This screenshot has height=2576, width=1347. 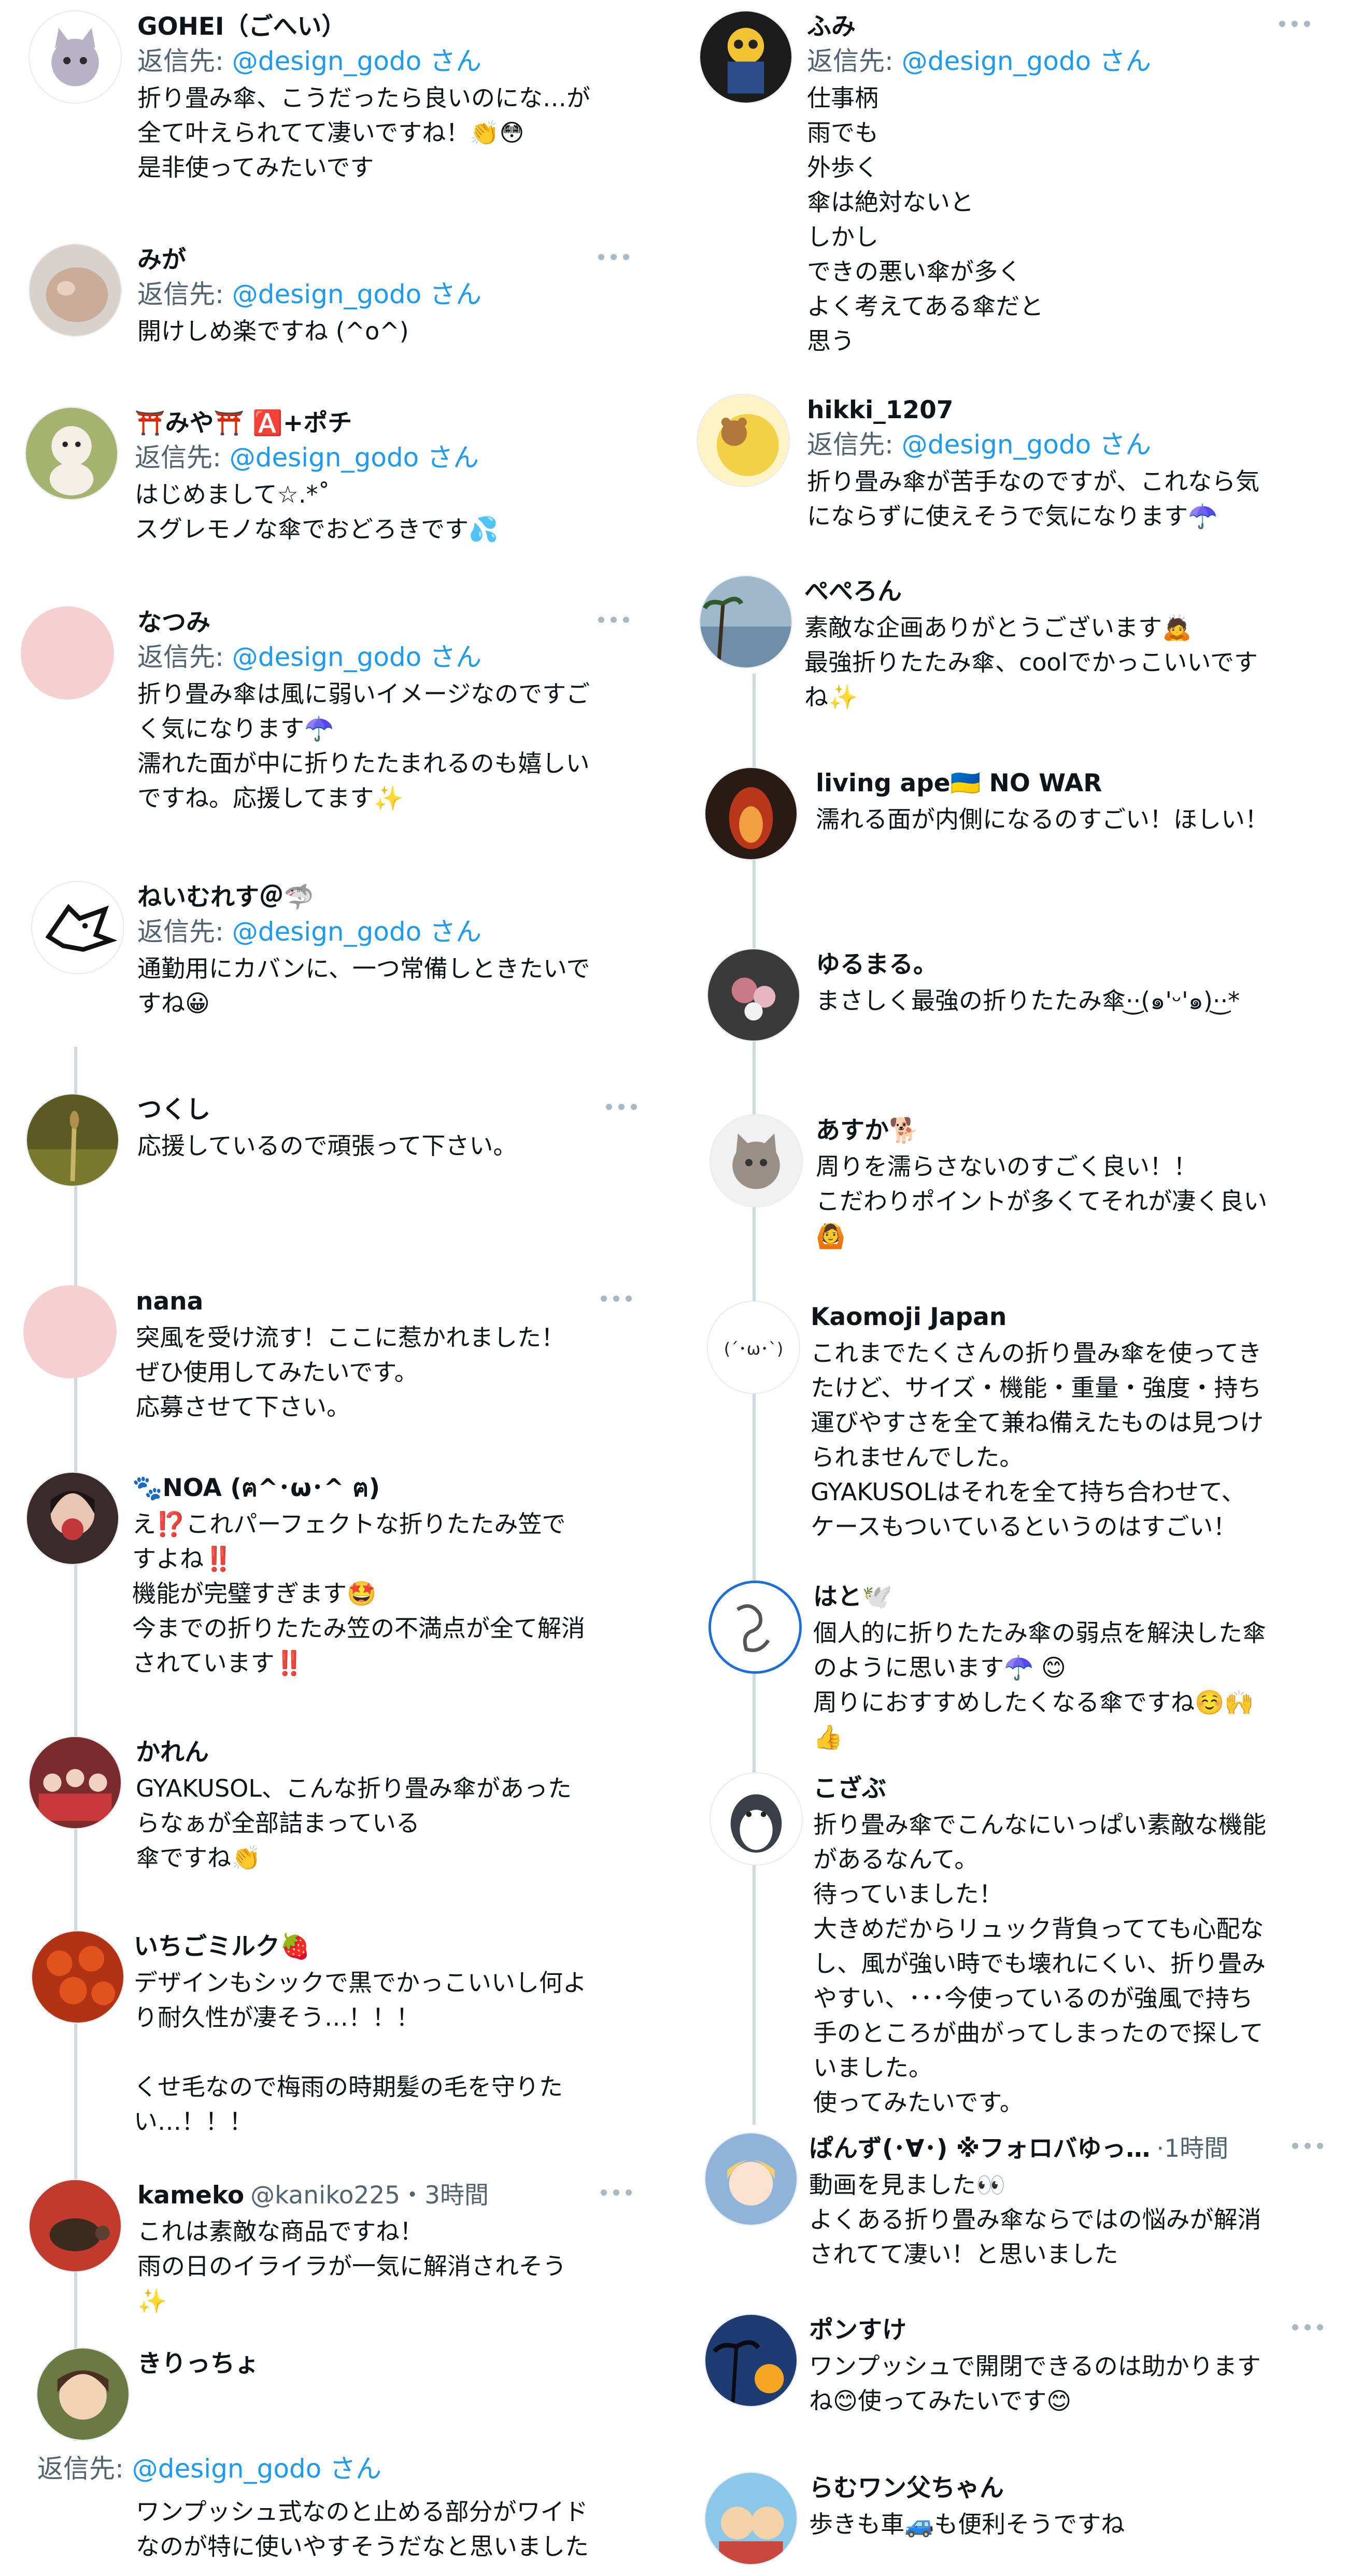 I want to click on display-name: ポンすけ, so click(x=857, y=2330).